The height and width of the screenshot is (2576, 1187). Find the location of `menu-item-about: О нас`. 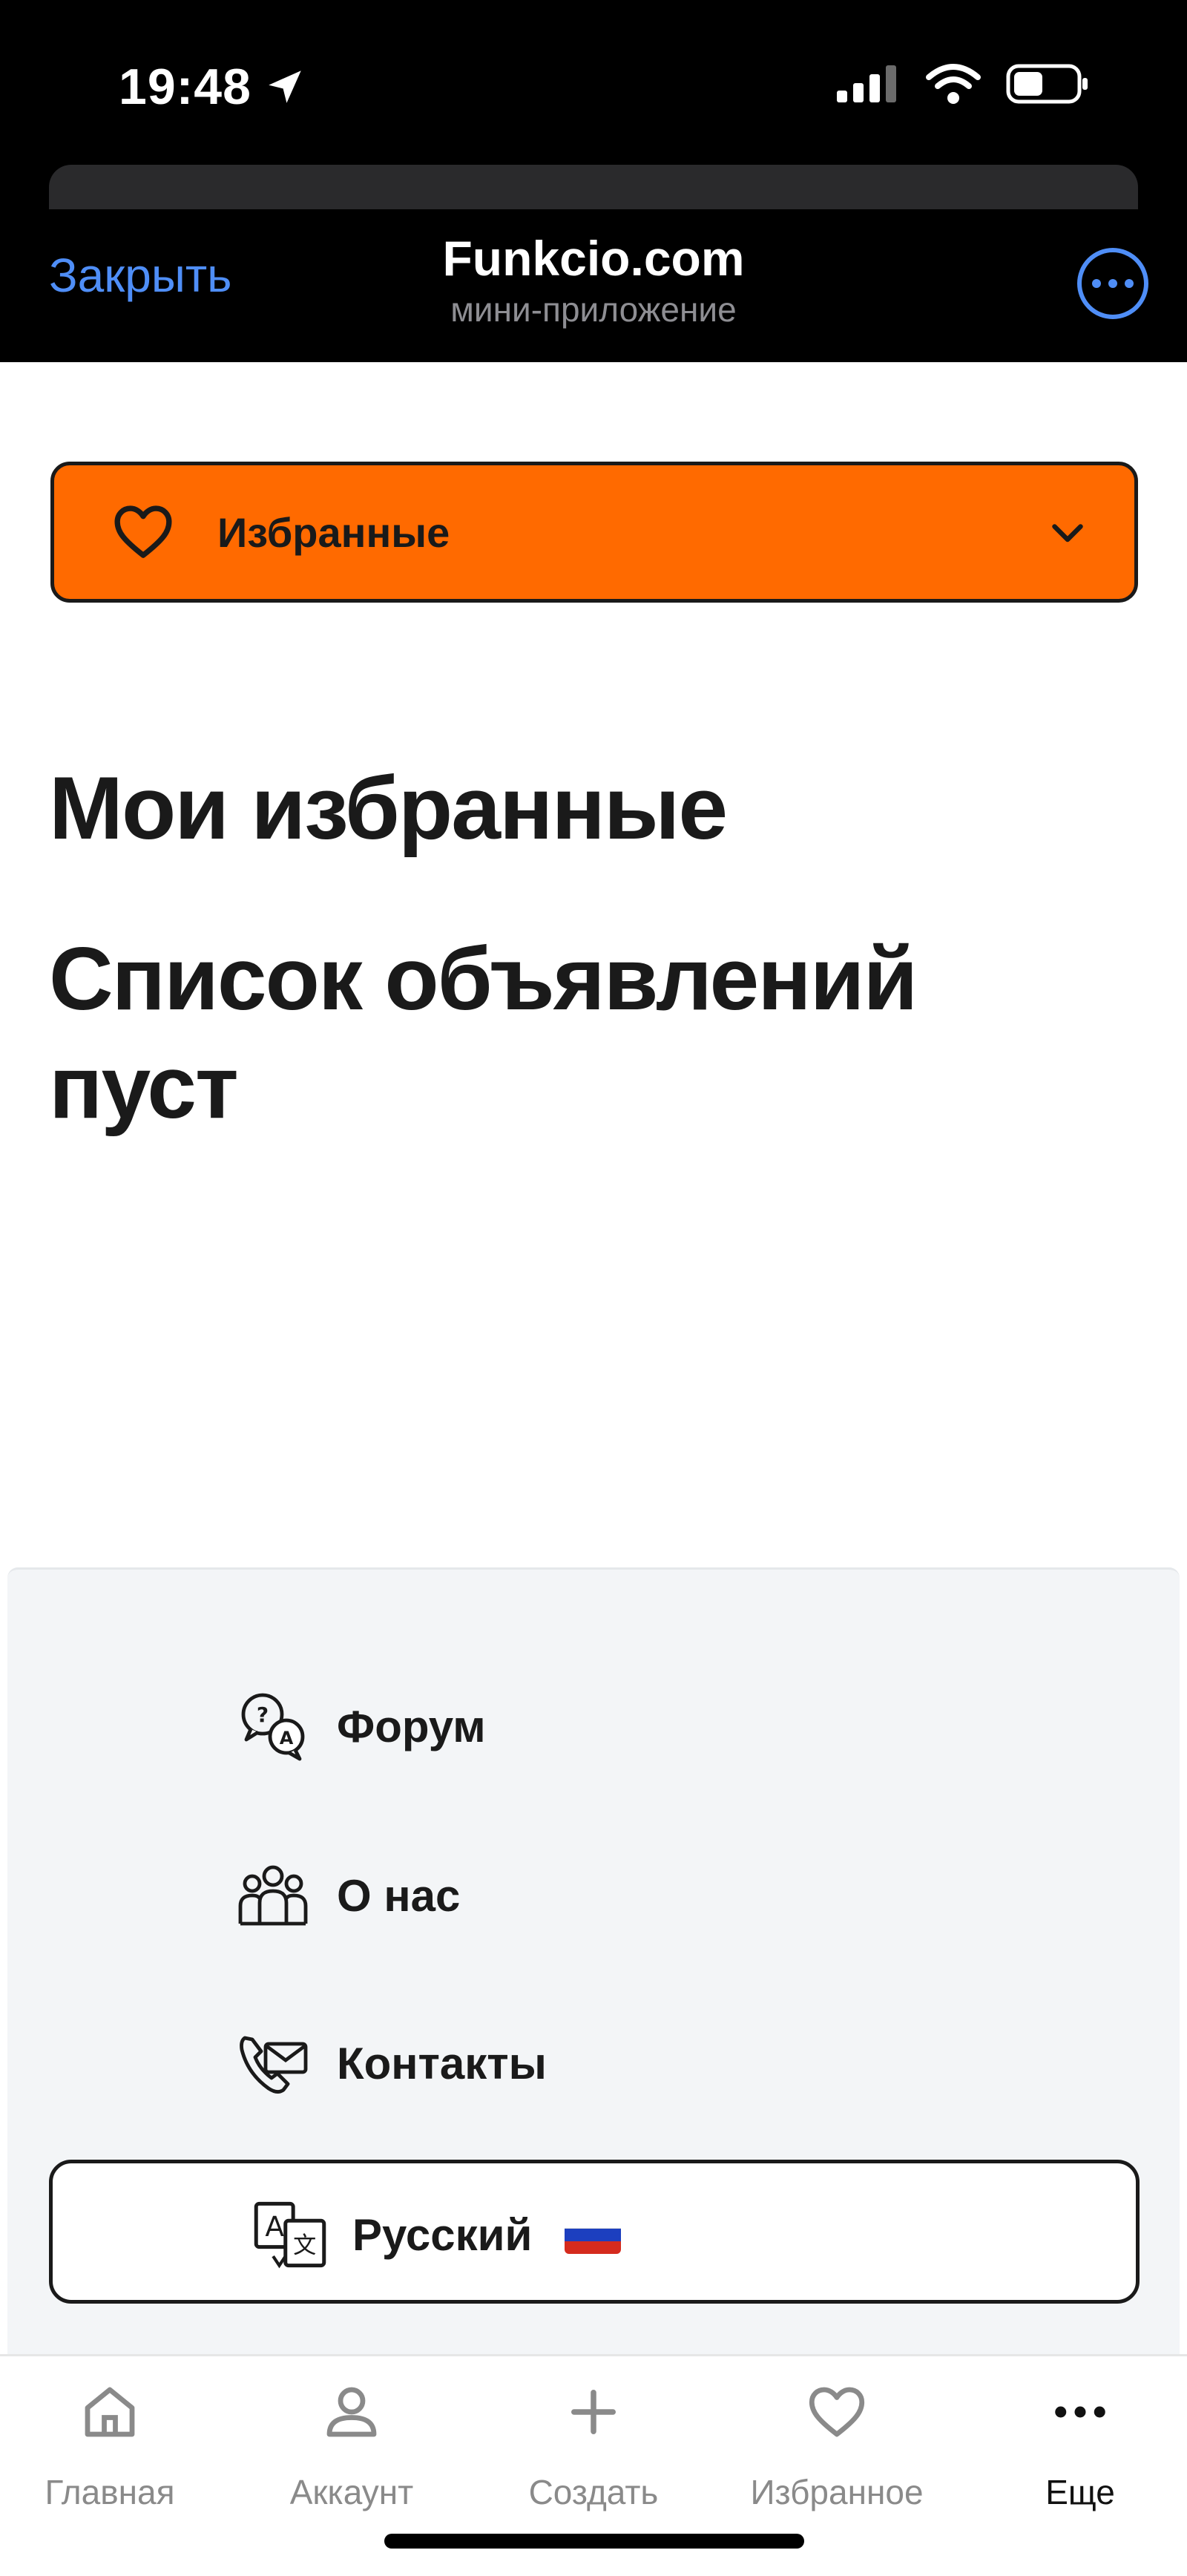

menu-item-about: О нас is located at coordinates (348, 1895).